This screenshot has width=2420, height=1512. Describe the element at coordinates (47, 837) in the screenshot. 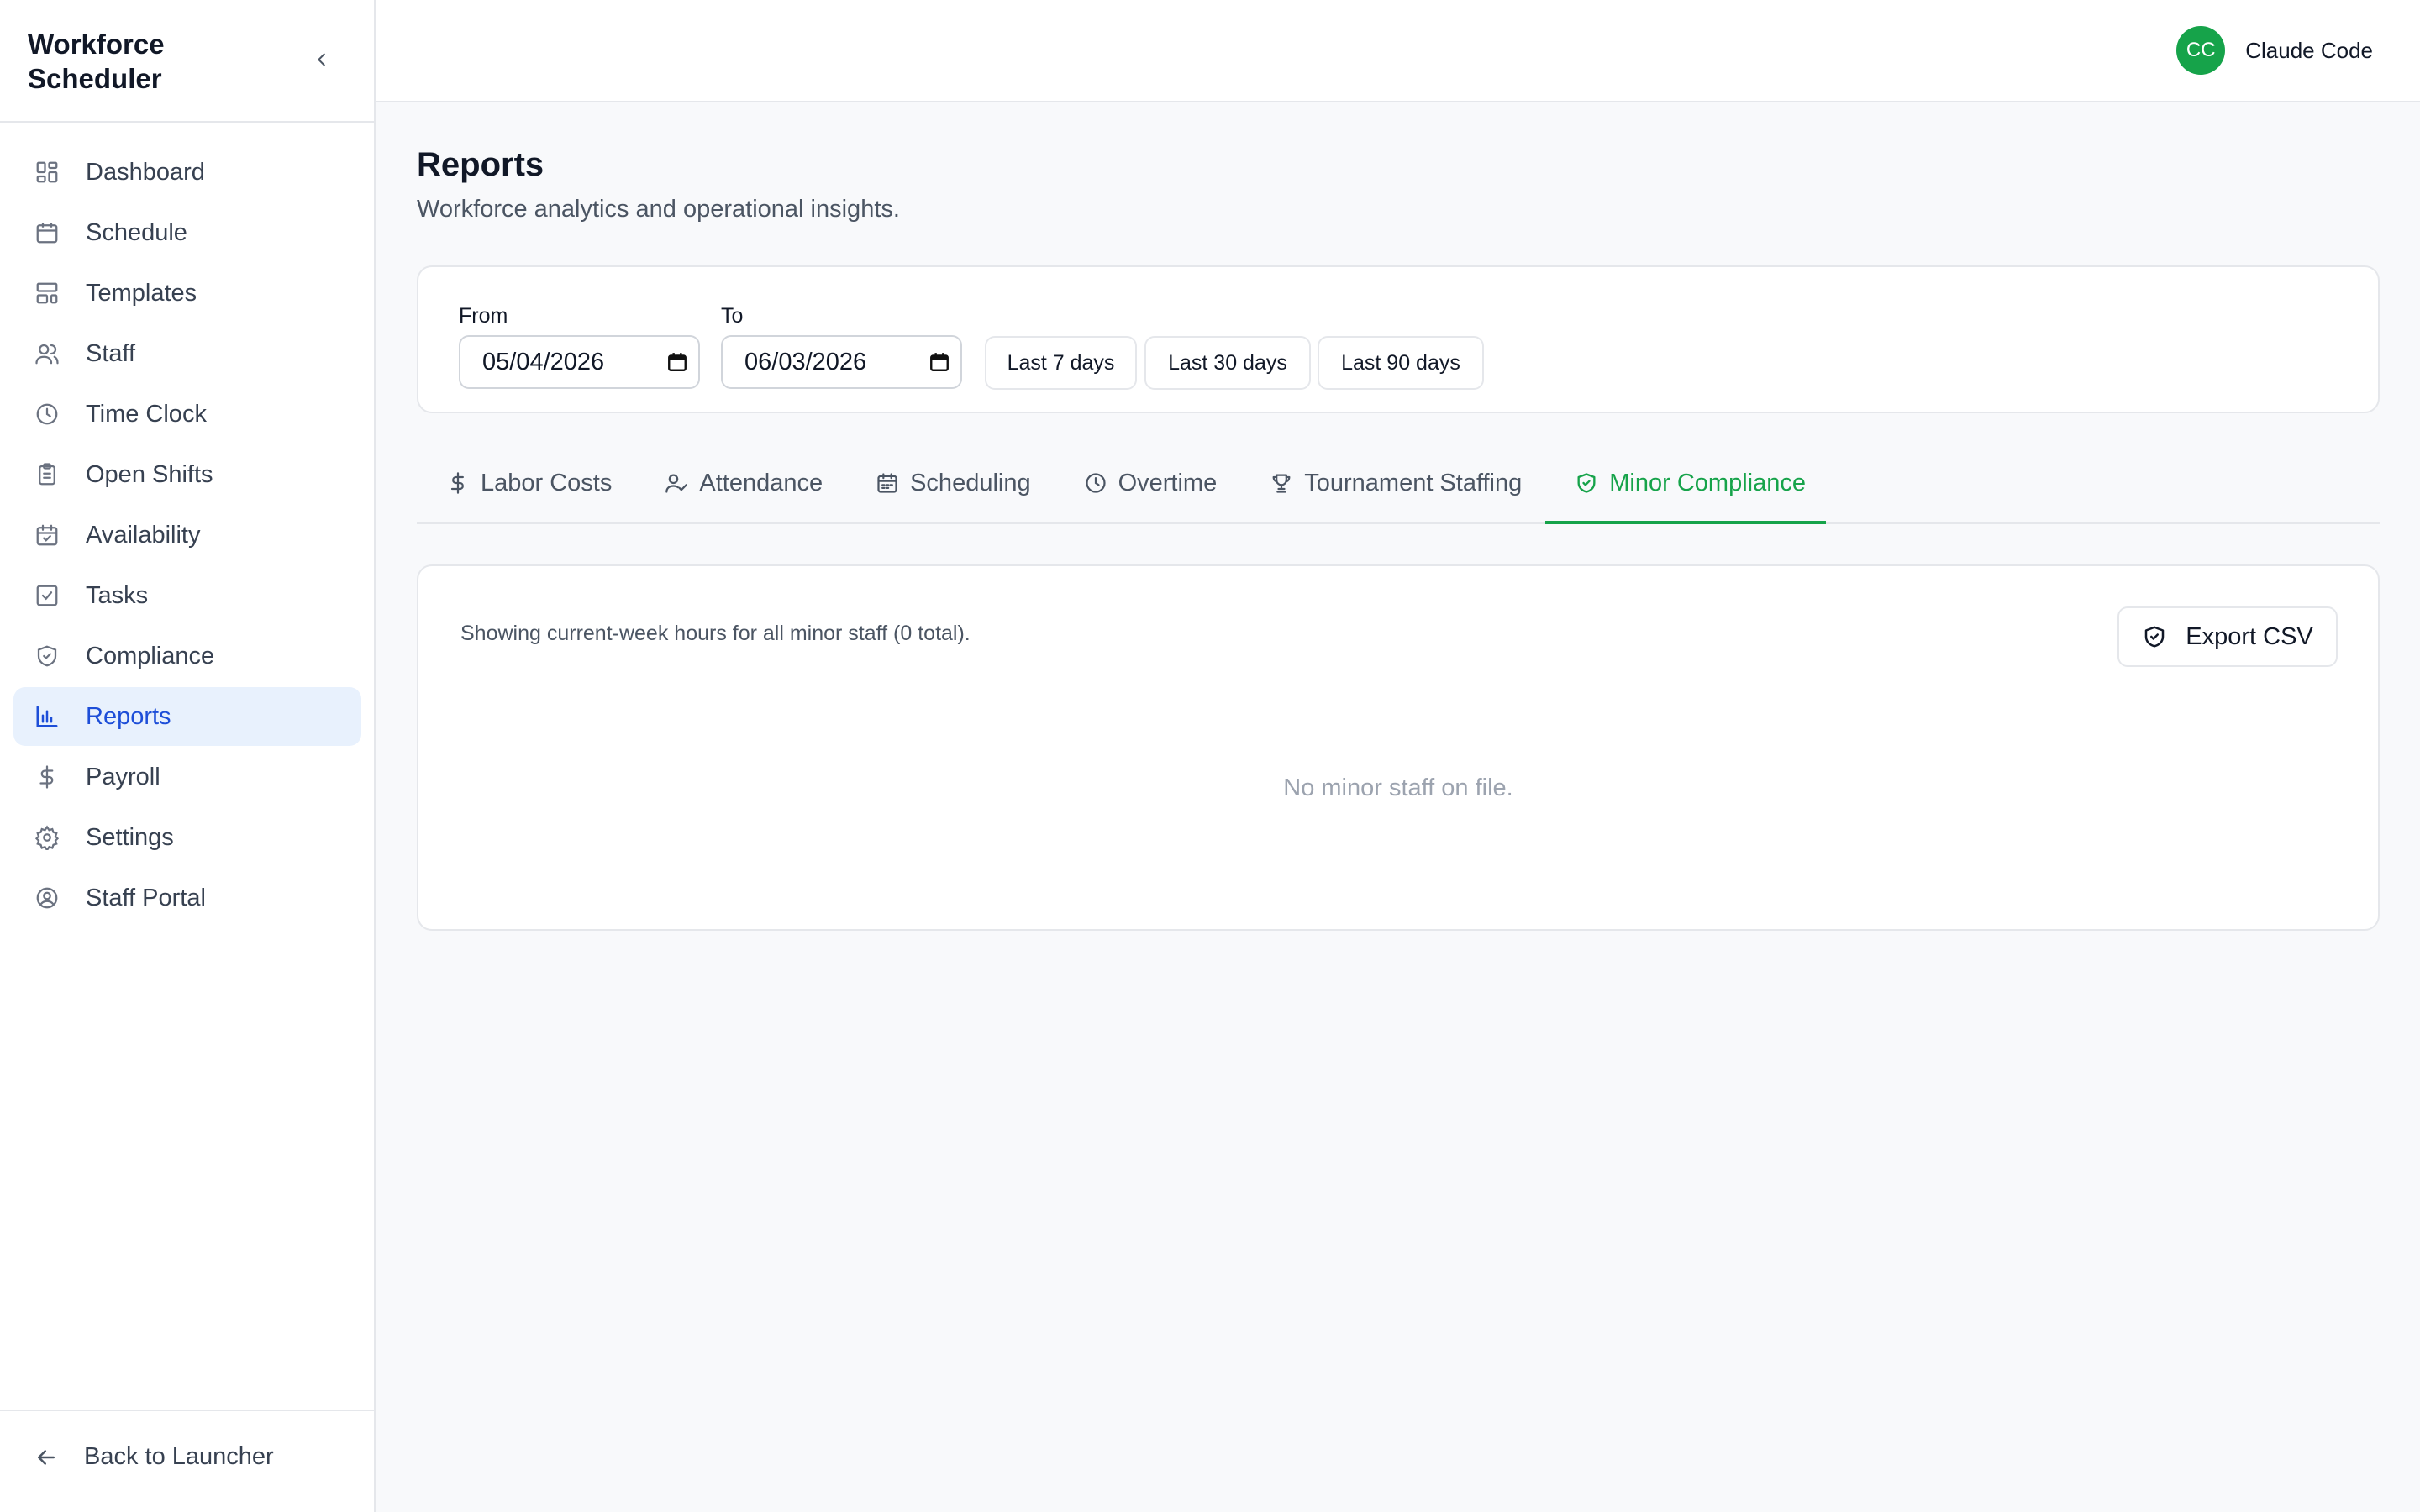

I see `gear-icon` at that location.